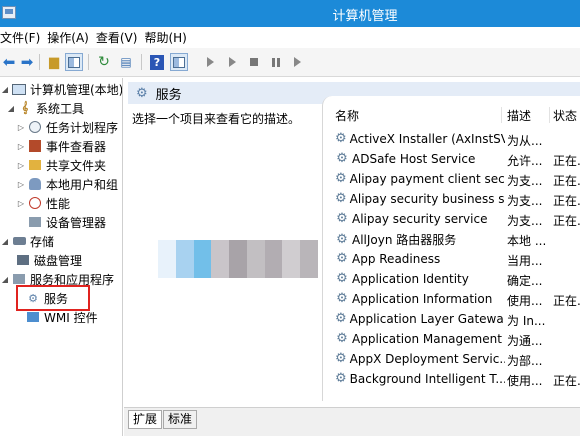 The height and width of the screenshot is (436, 580). What do you see at coordinates (9, 62) in the screenshot?
I see `arrow-left-icon: ⬅` at bounding box center [9, 62].